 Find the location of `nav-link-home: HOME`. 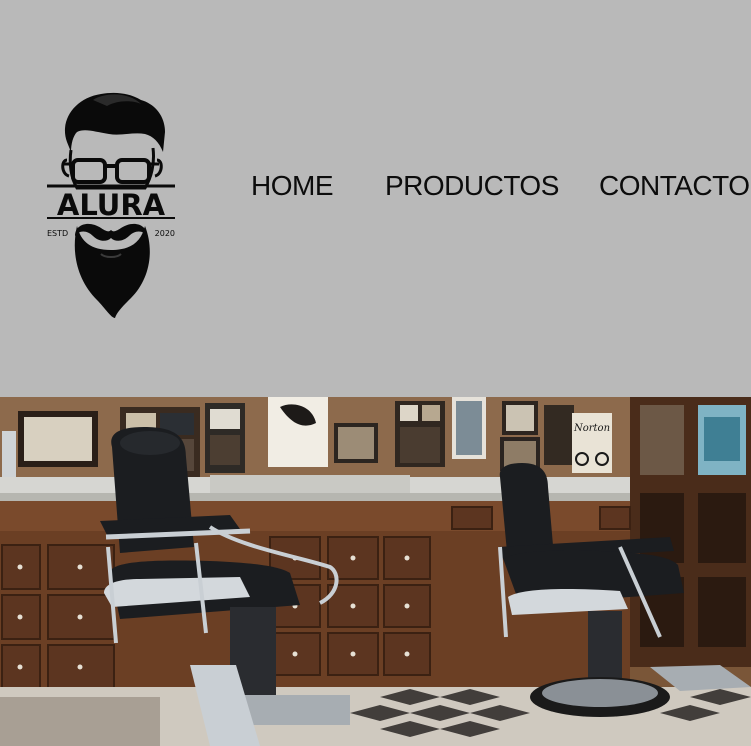

nav-link-home: HOME is located at coordinates (292, 186).